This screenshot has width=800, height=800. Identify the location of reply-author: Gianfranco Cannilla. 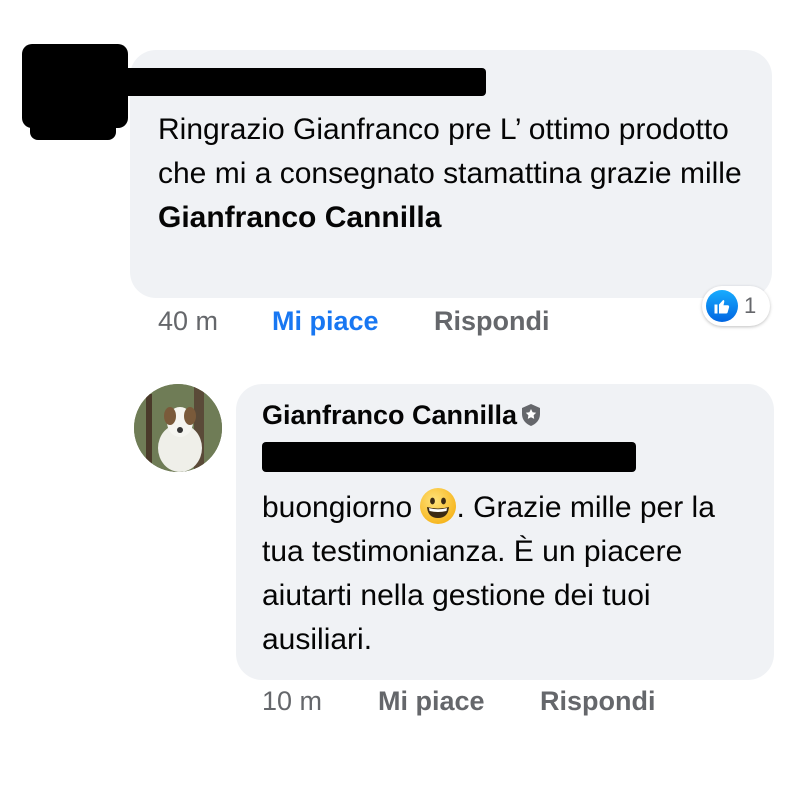
(402, 415).